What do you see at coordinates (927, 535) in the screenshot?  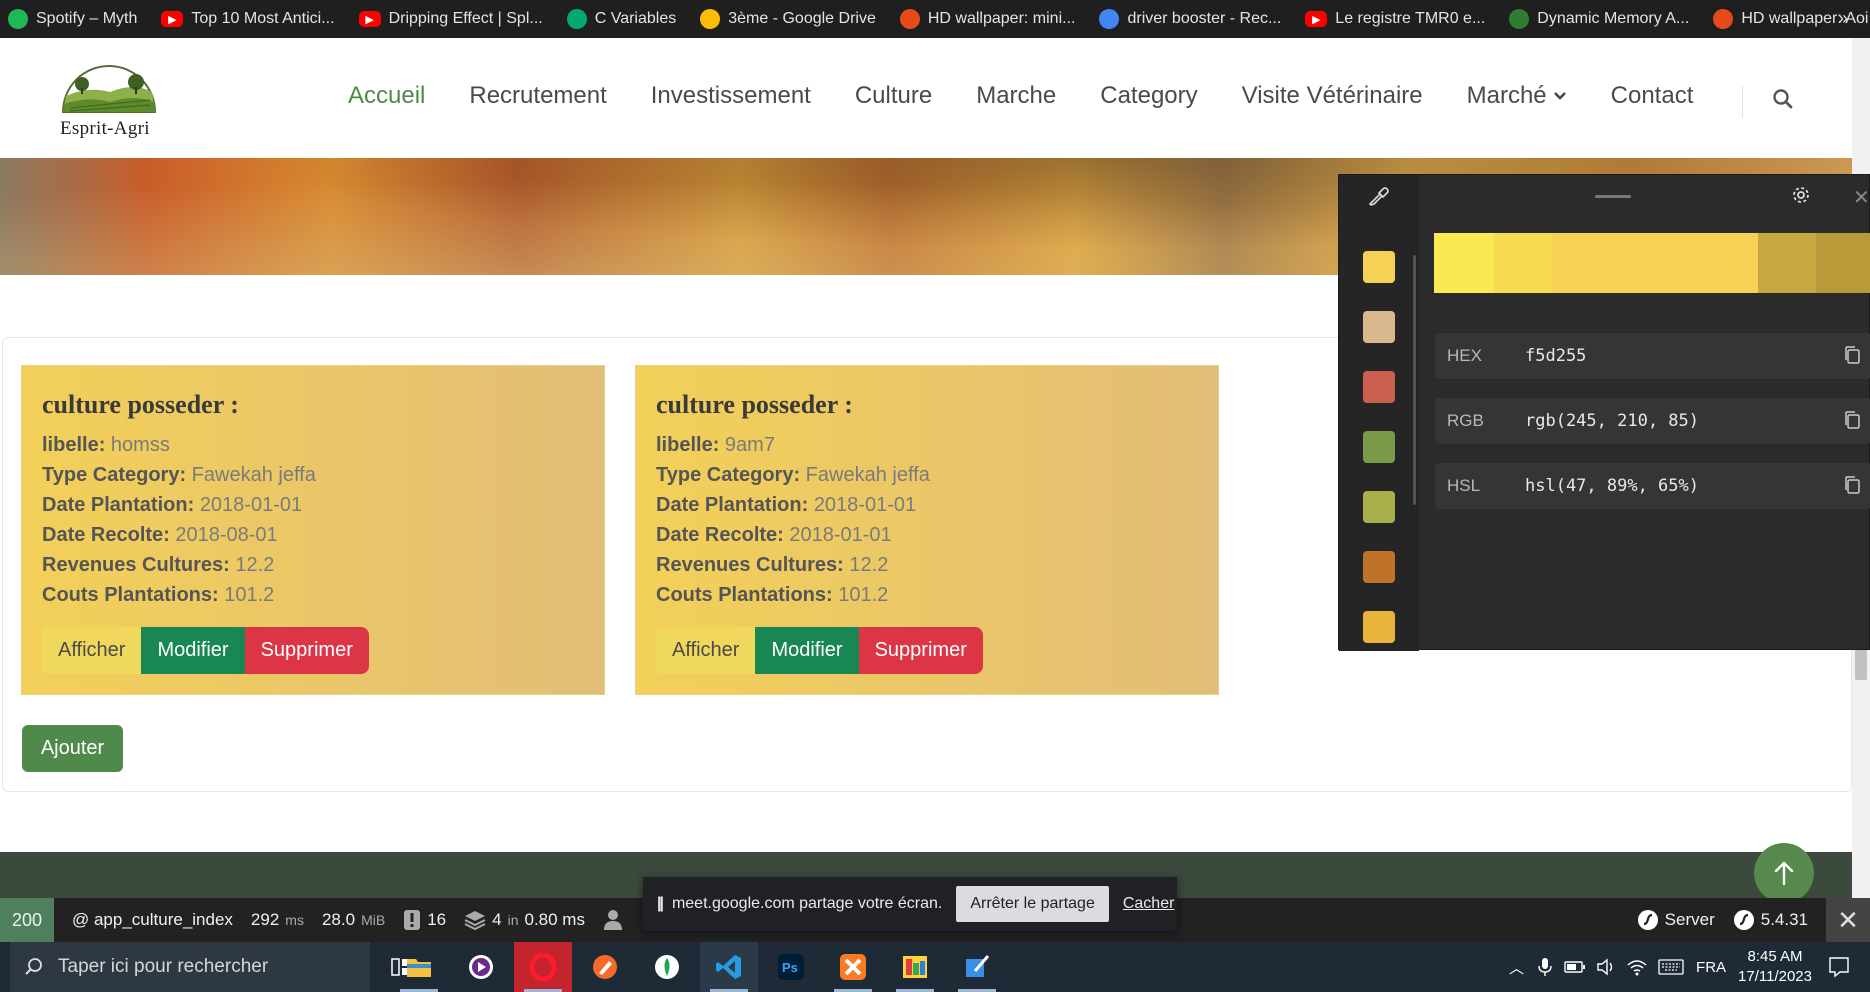 I see `card-field: Date Recolte: 2018-01-01` at bounding box center [927, 535].